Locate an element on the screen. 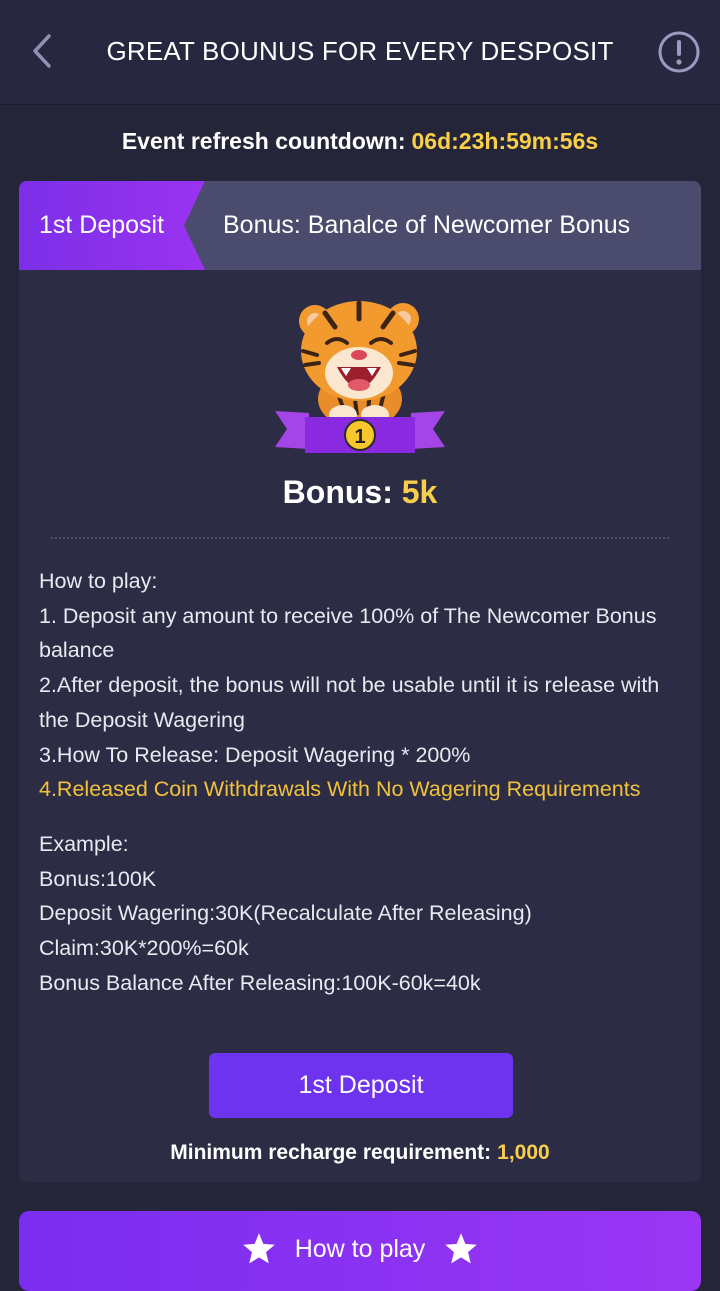  example-title: Example: is located at coordinates (84, 843).